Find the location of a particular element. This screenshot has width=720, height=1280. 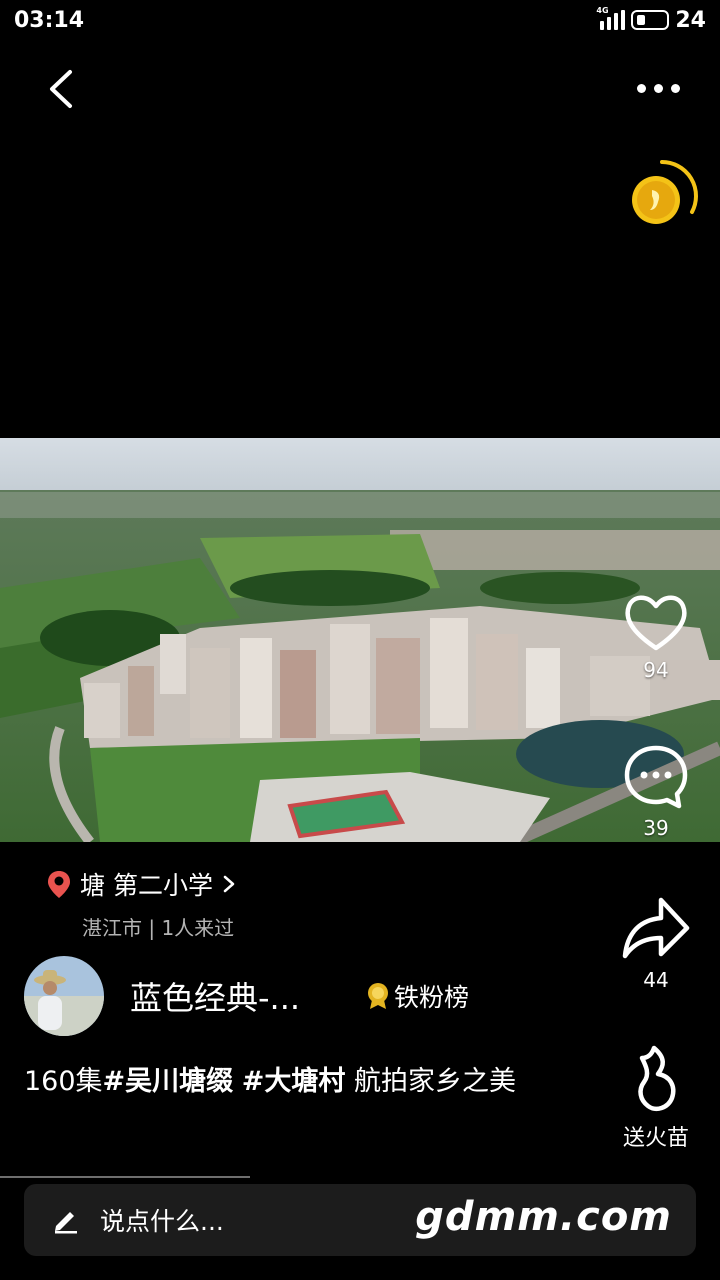

avatar is located at coordinates (64, 996).